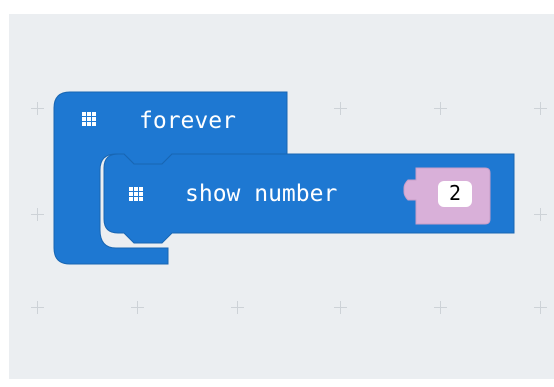 The image size is (554, 387). I want to click on show-number-label: show number, so click(261, 194).